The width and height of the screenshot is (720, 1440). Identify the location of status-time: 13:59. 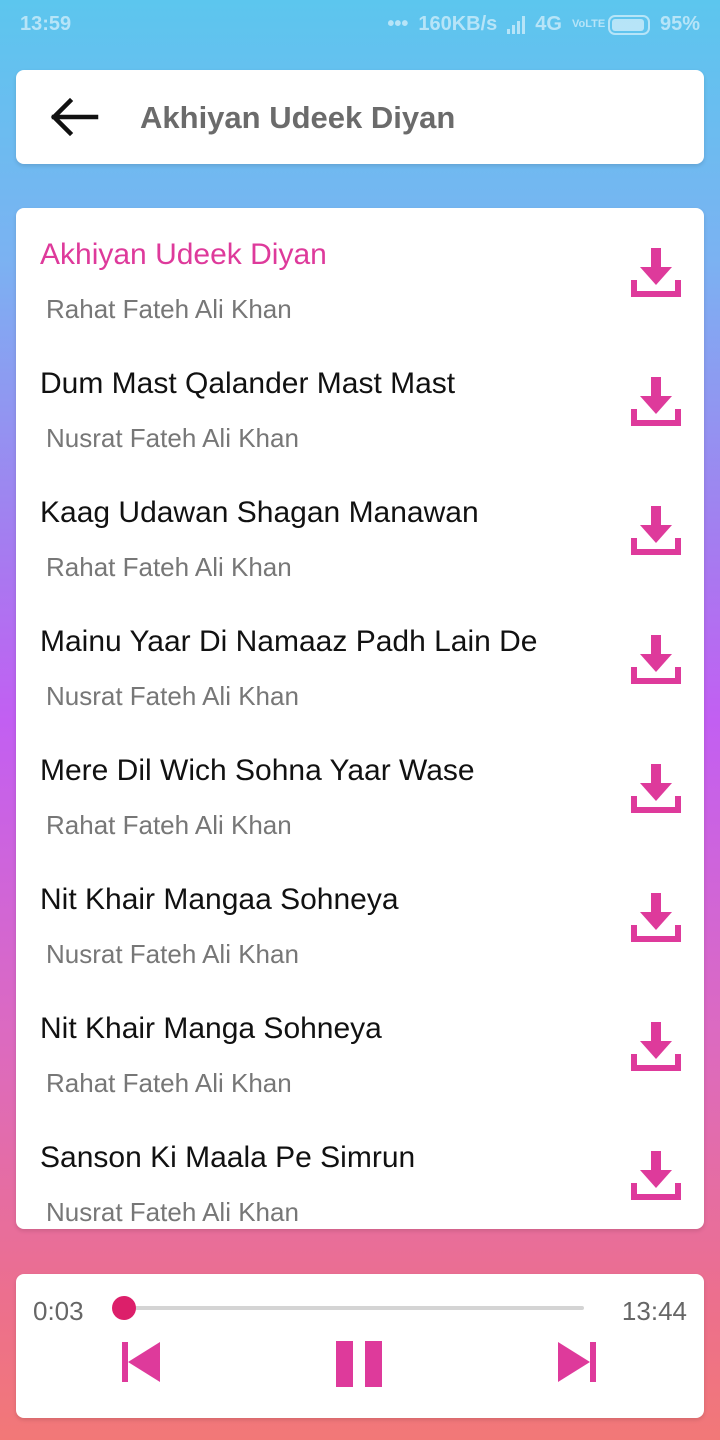
(46, 24).